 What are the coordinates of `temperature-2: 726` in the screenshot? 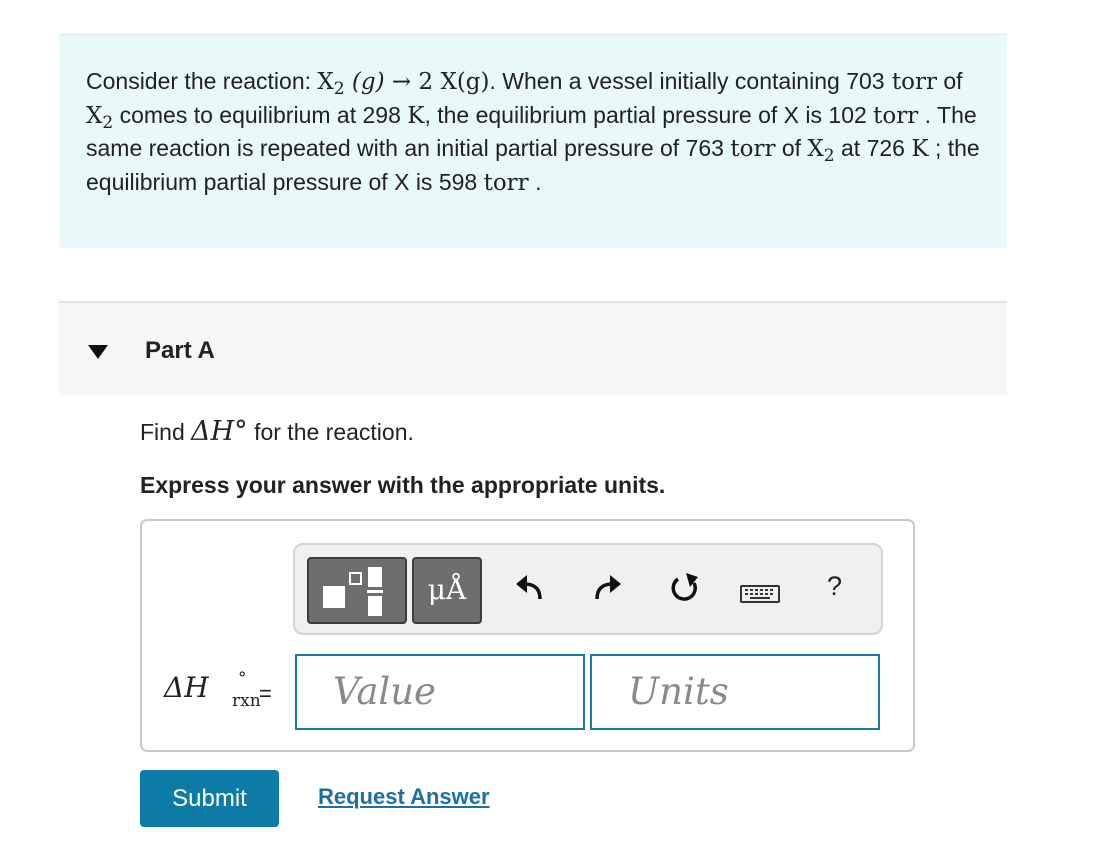 It's located at (885, 148).